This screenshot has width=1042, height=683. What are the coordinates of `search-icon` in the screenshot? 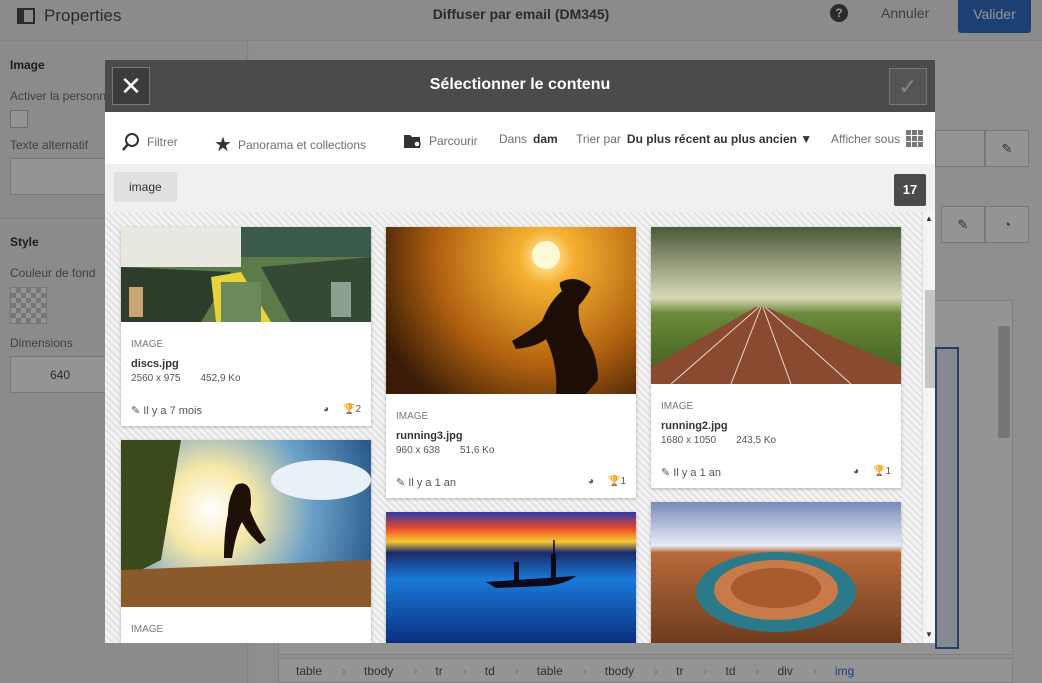 It's located at (130, 142).